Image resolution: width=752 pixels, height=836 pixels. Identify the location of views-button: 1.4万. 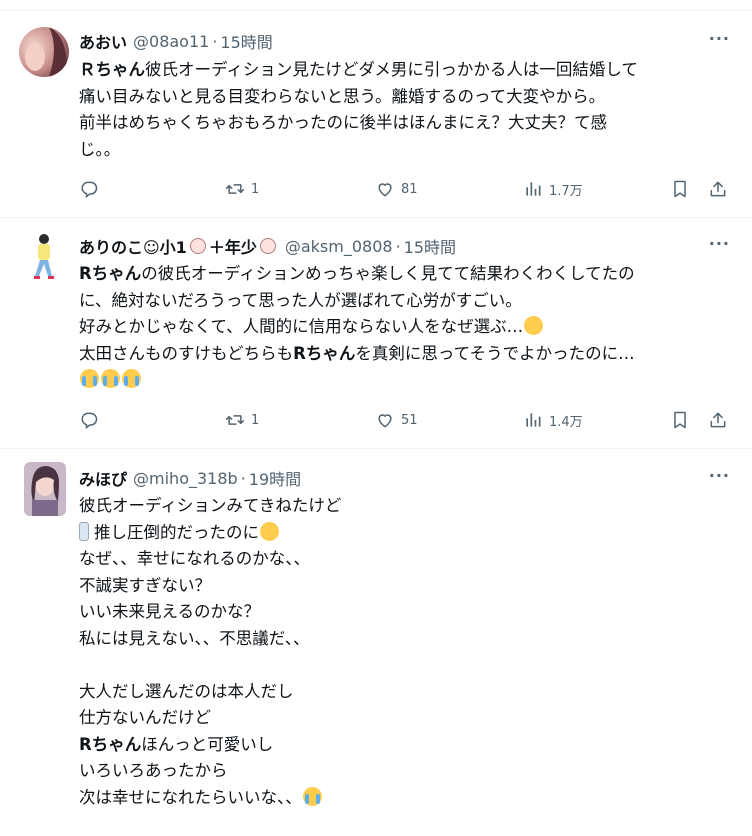
(553, 420).